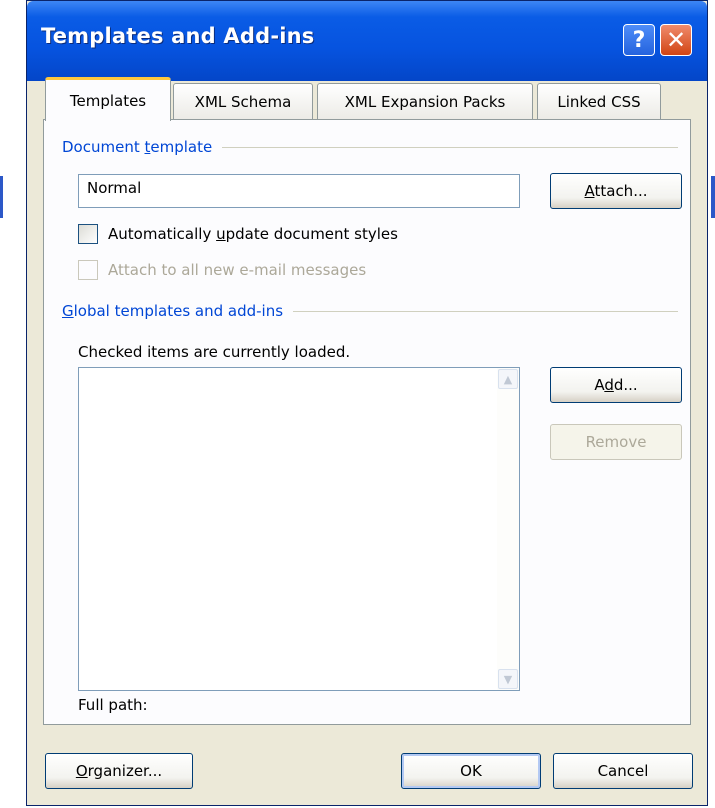  I want to click on tab-label: XML Expansion Packs, so click(425, 101).